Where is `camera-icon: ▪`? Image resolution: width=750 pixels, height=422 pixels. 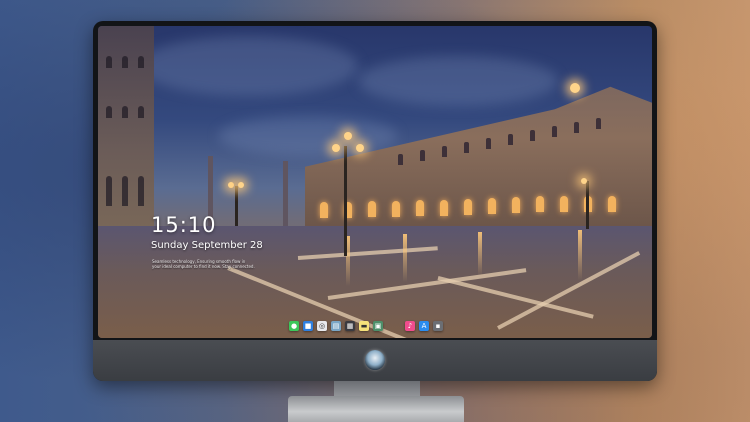 camera-icon: ▪ is located at coordinates (438, 326).